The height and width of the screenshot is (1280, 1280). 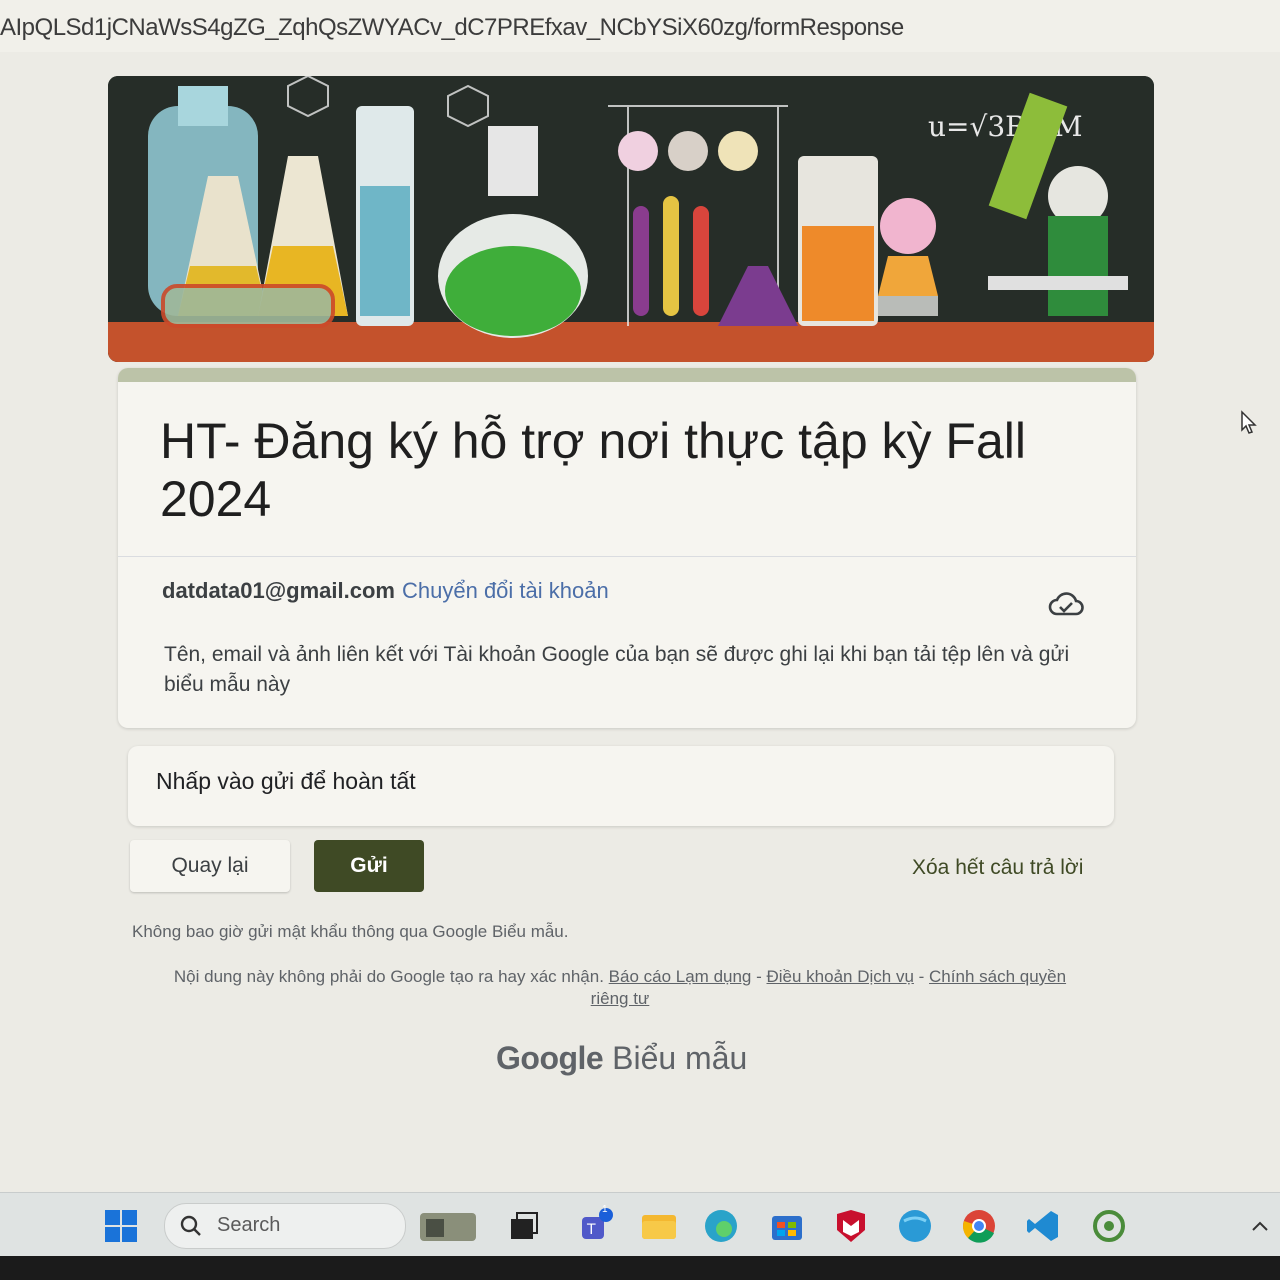 What do you see at coordinates (524, 1226) in the screenshot?
I see `task-view-icon` at bounding box center [524, 1226].